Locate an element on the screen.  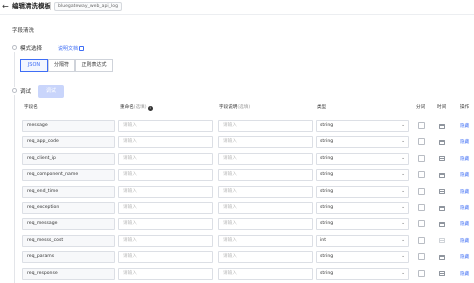
page-header: ← 编辑清洗模板 bluegateway_web_api_log is located at coordinates (237, 7).